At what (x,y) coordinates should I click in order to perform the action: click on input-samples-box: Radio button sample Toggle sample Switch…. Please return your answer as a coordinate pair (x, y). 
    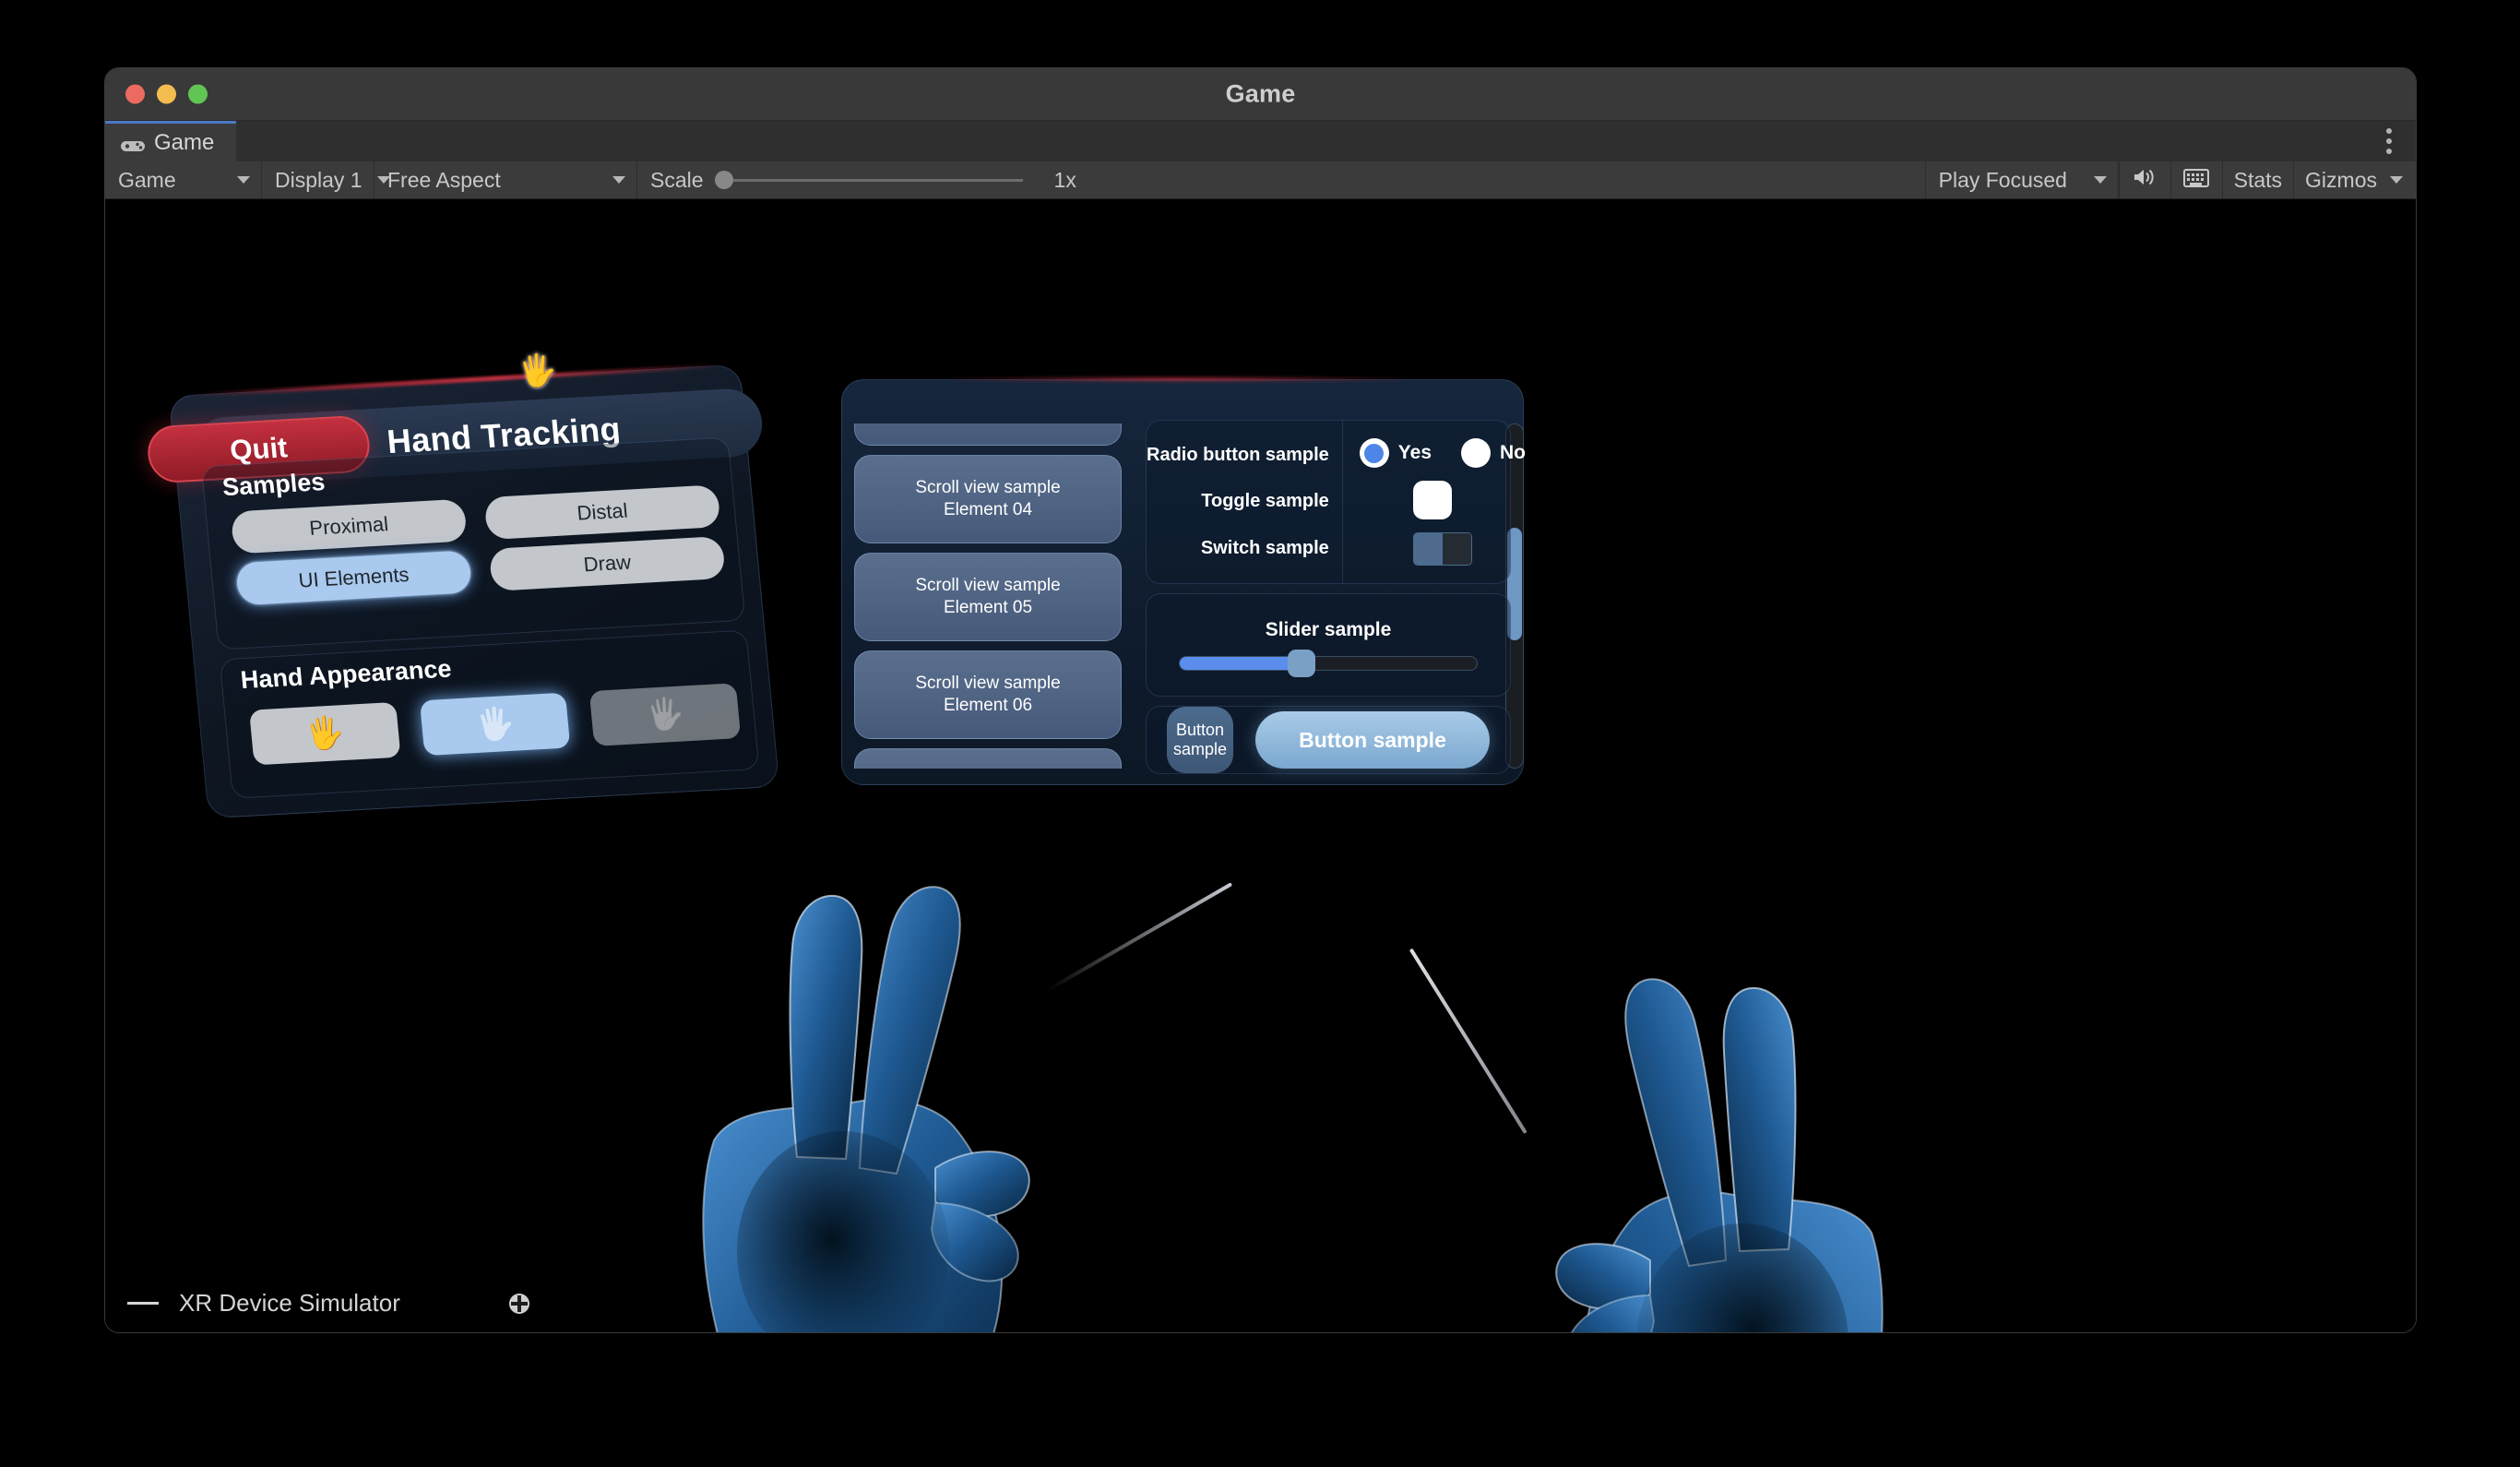
    Looking at the image, I should click on (1336, 502).